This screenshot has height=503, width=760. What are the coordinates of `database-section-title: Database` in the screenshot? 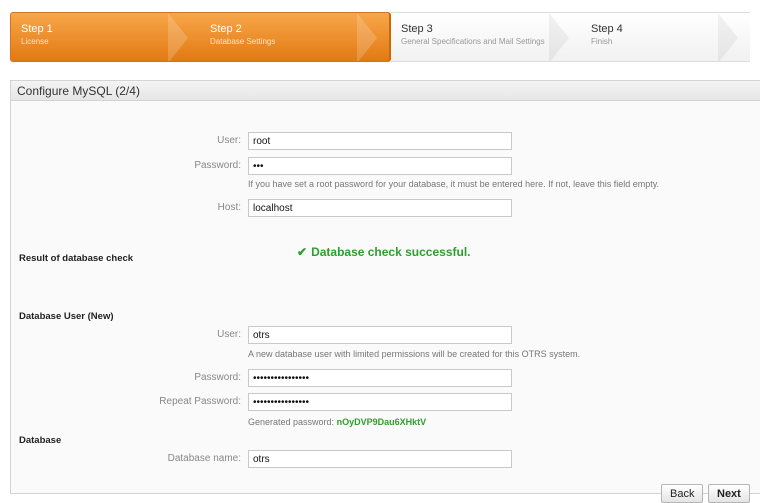 It's located at (40, 440).